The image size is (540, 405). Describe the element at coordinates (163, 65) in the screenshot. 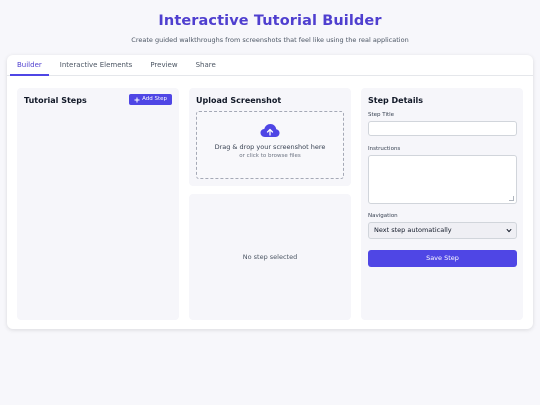

I see `tab-preview: Preview` at that location.